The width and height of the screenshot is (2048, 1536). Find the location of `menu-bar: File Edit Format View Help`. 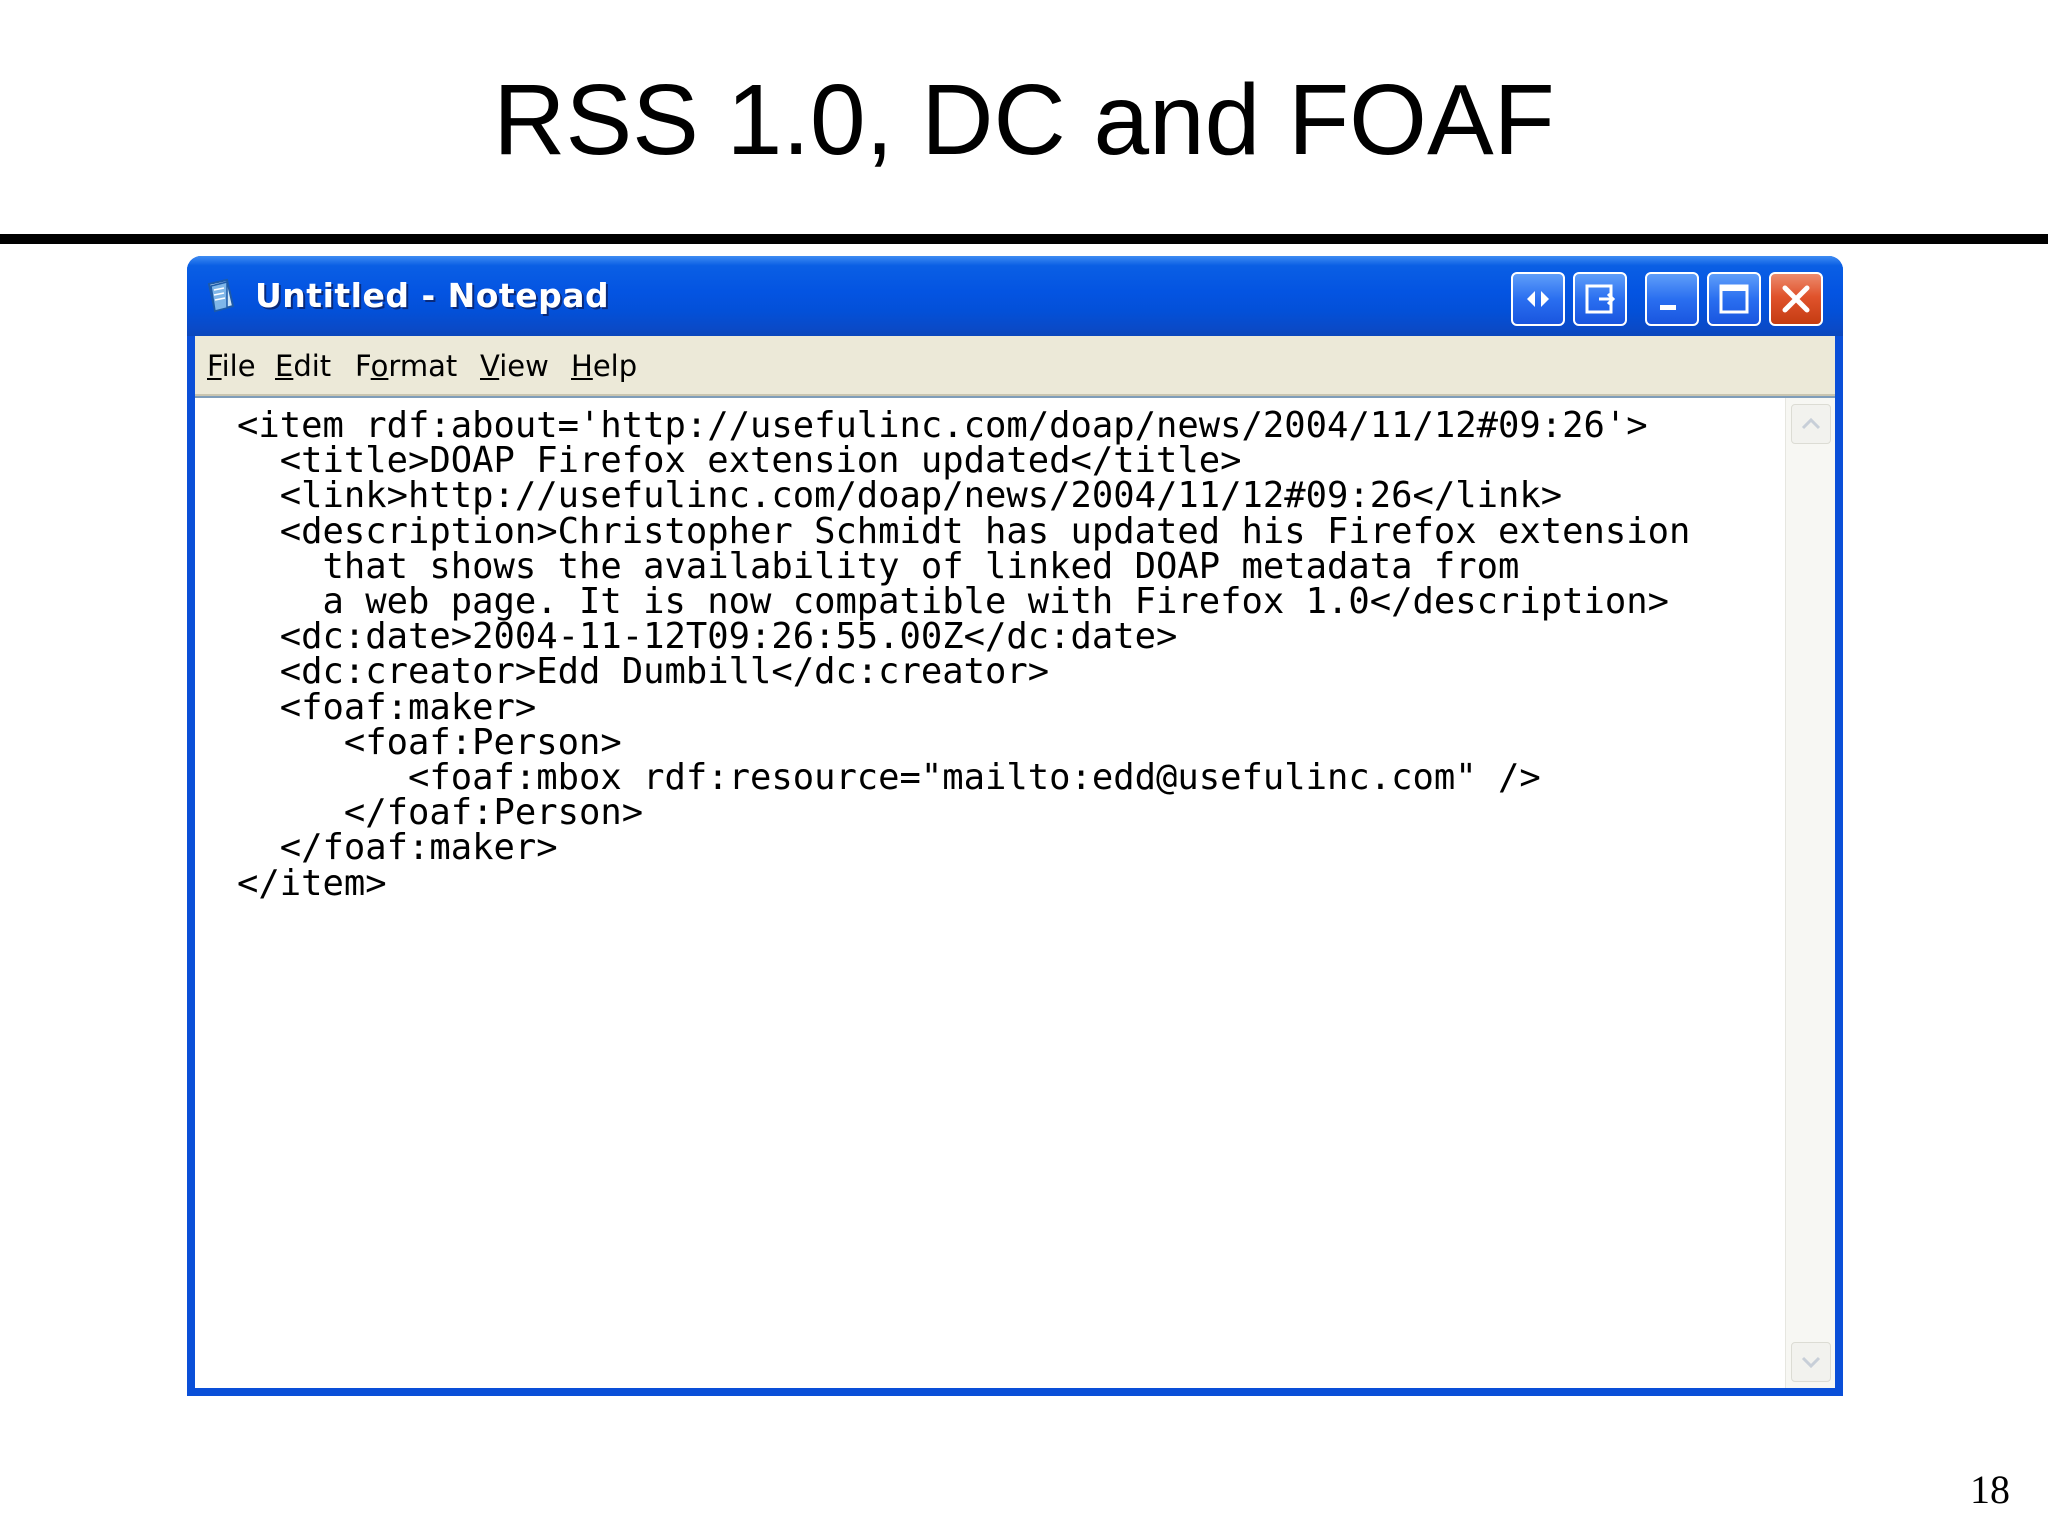

menu-bar: File Edit Format View Help is located at coordinates (1015, 366).